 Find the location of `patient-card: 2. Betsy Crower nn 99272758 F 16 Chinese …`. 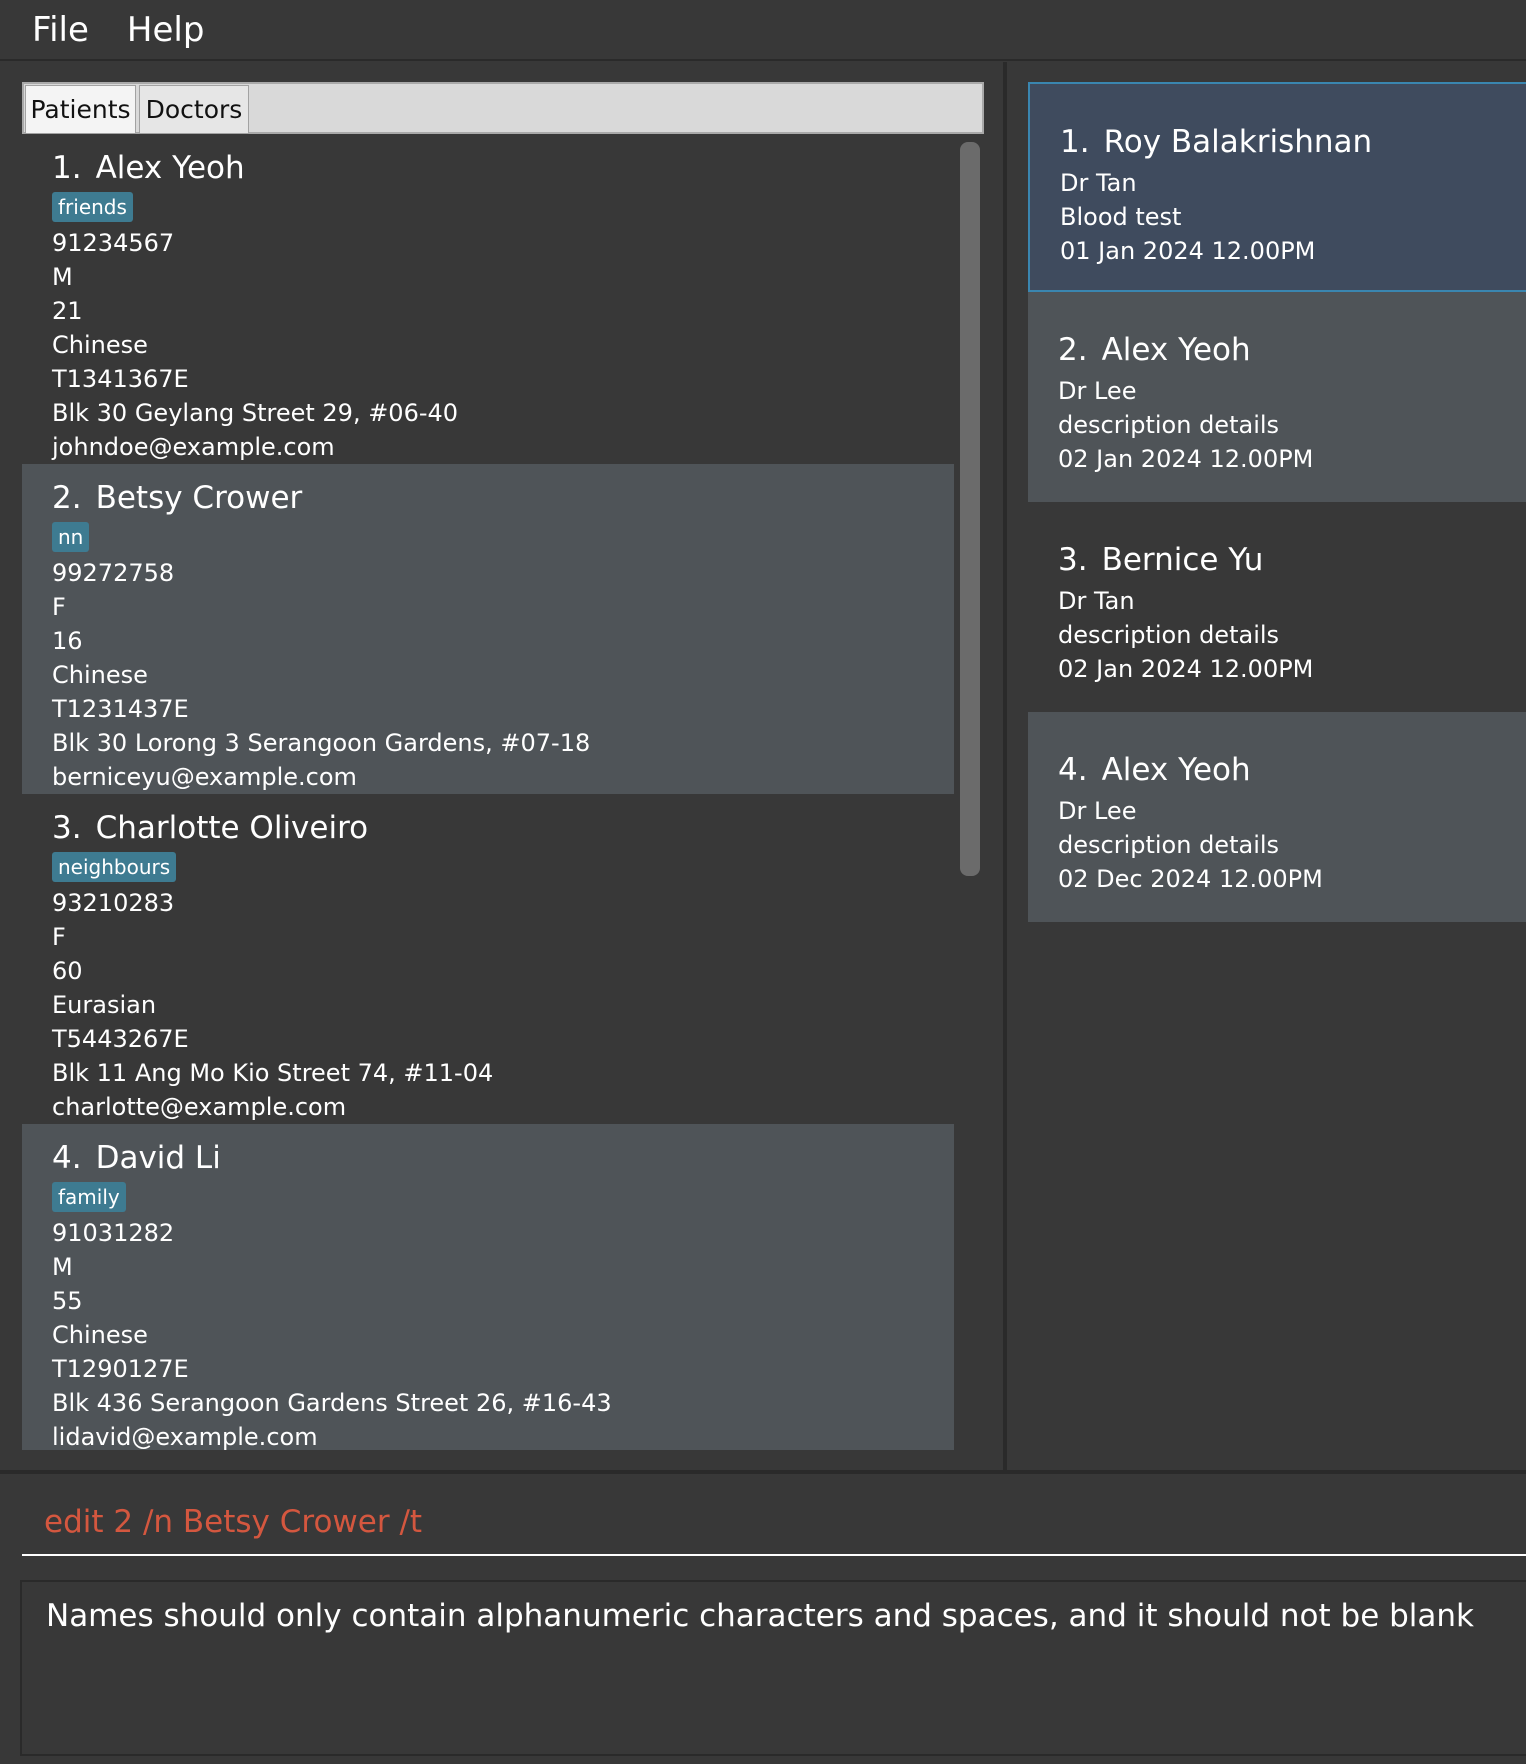

patient-card: 2. Betsy Crower nn 99272758 F 16 Chinese … is located at coordinates (488, 629).